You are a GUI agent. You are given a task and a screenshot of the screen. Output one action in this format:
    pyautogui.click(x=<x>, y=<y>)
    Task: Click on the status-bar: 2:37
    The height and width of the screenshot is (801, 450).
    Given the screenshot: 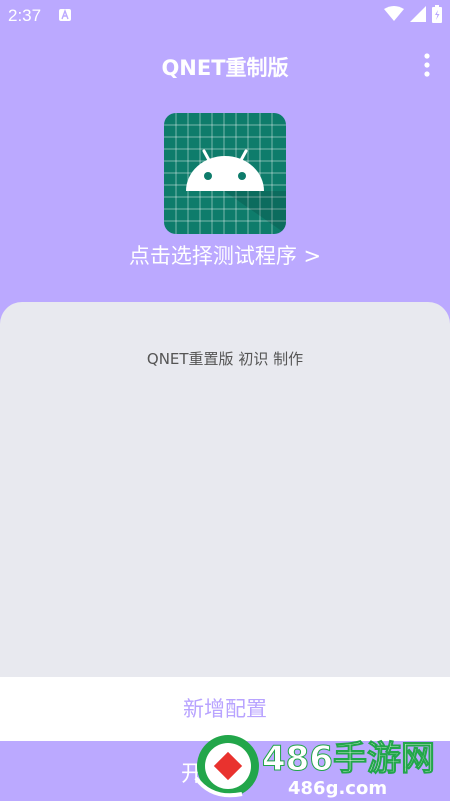 What is the action you would take?
    pyautogui.click(x=225, y=15)
    